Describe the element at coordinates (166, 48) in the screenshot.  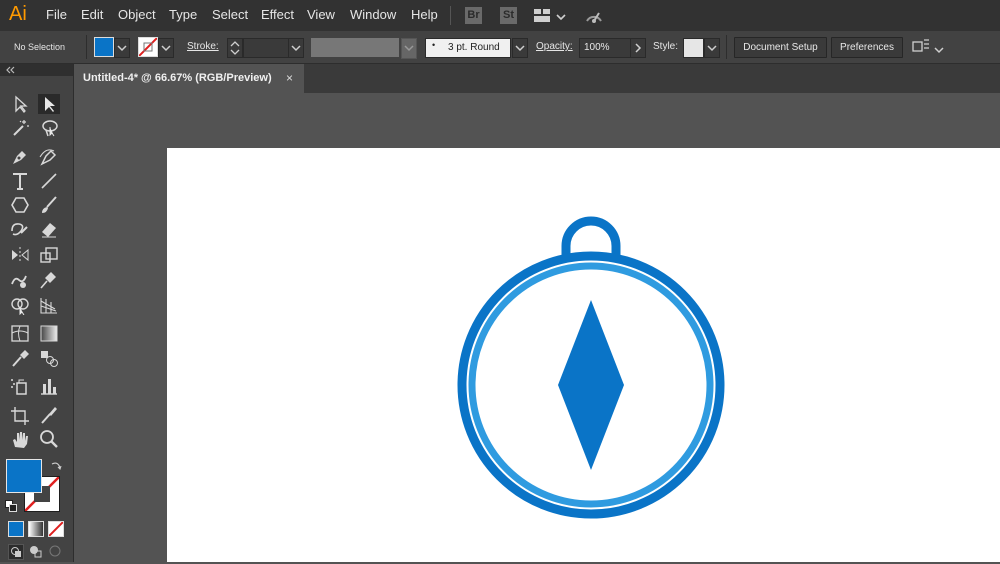
I see `stroke-dropdown` at that location.